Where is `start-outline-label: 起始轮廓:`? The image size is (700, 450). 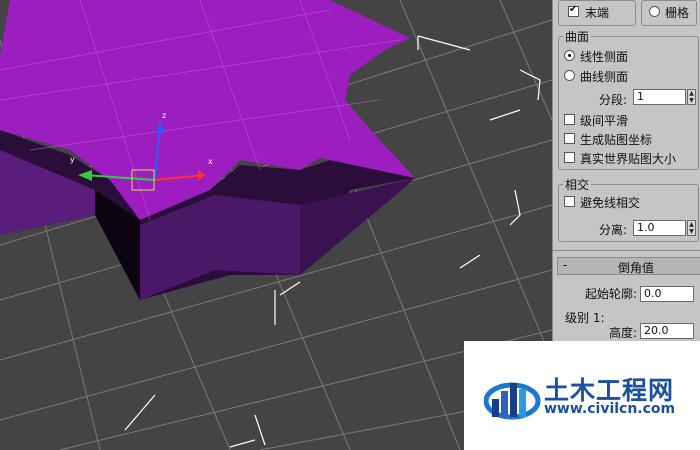
start-outline-label: 起始轮廓: is located at coordinates (611, 294).